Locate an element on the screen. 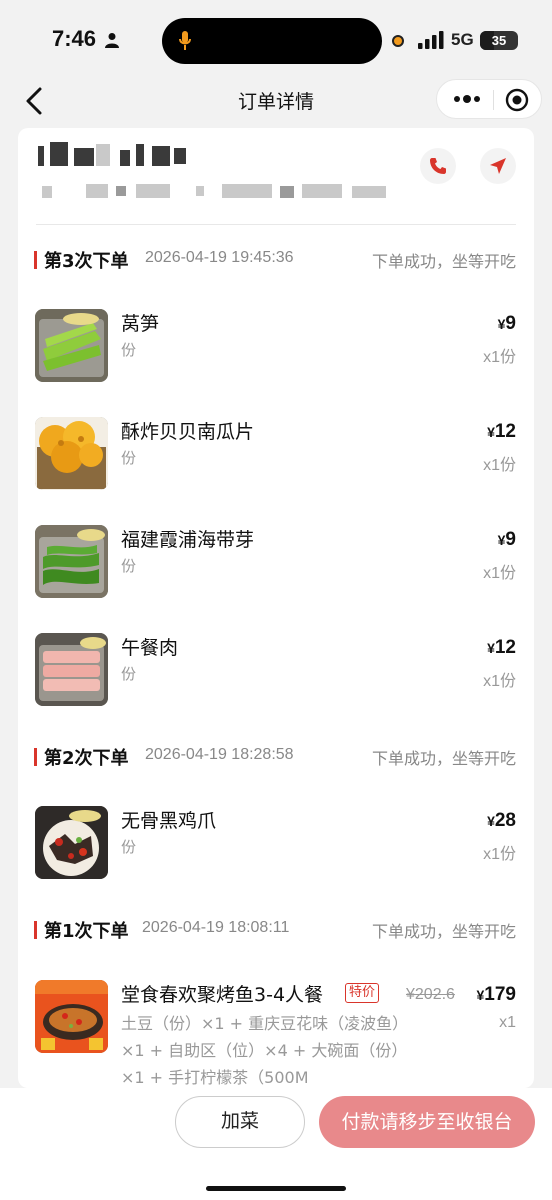 This screenshot has height=1200, width=552. pay-at-counter-button: 付款请移步至收银台 is located at coordinates (427, 1122).